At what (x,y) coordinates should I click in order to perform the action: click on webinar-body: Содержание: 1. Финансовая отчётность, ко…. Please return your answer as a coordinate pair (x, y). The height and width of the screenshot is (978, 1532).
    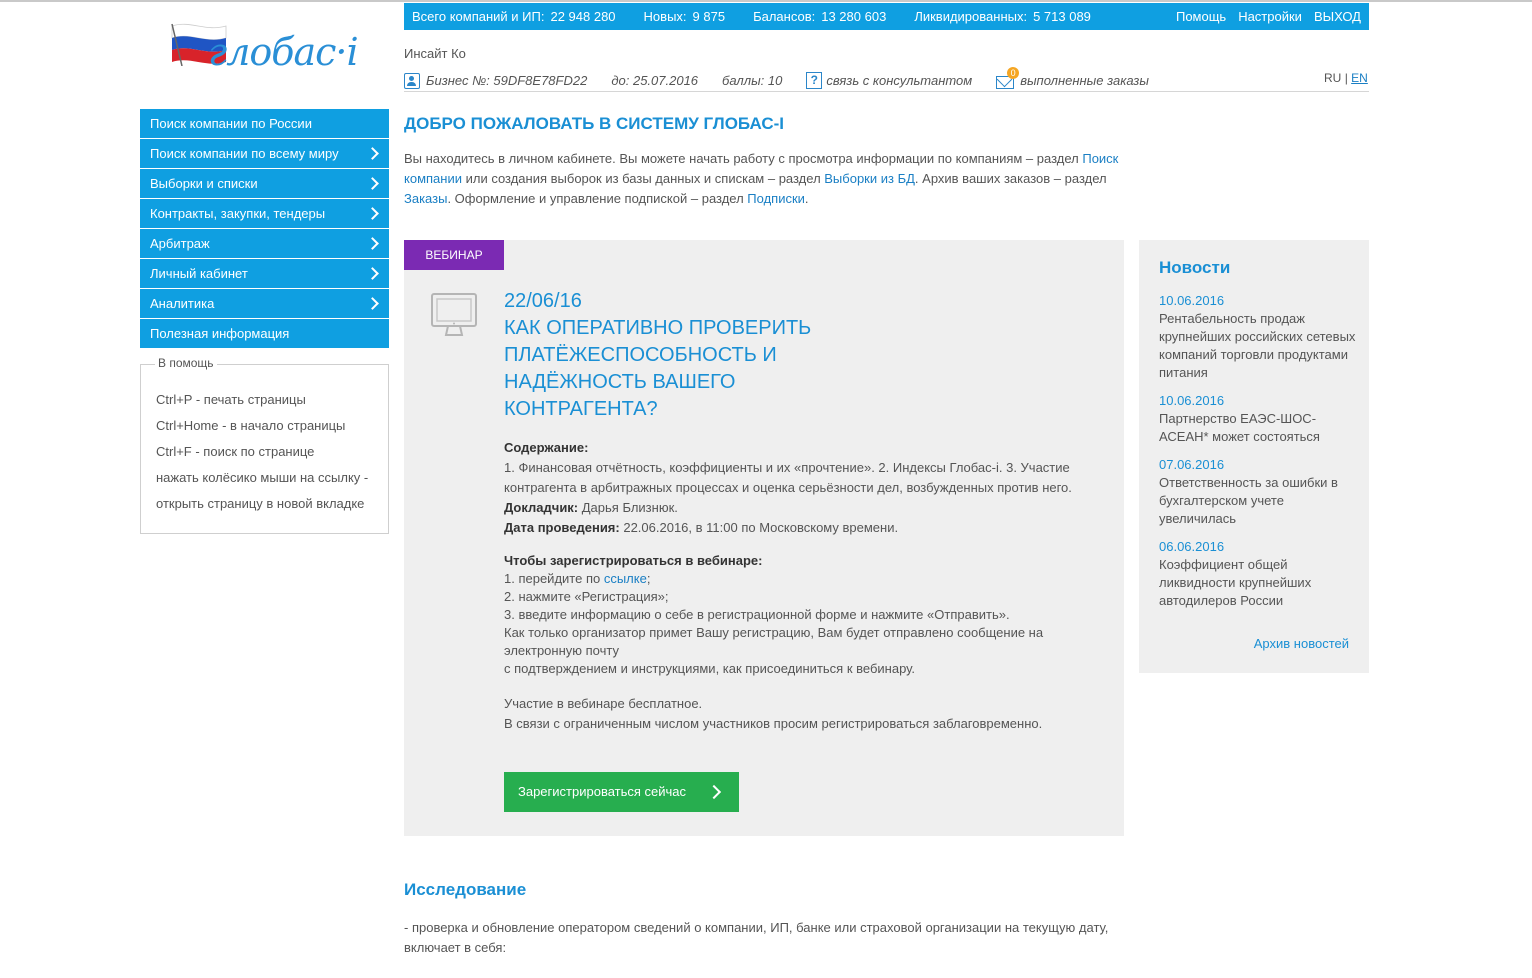
    Looking at the image, I should click on (788, 585).